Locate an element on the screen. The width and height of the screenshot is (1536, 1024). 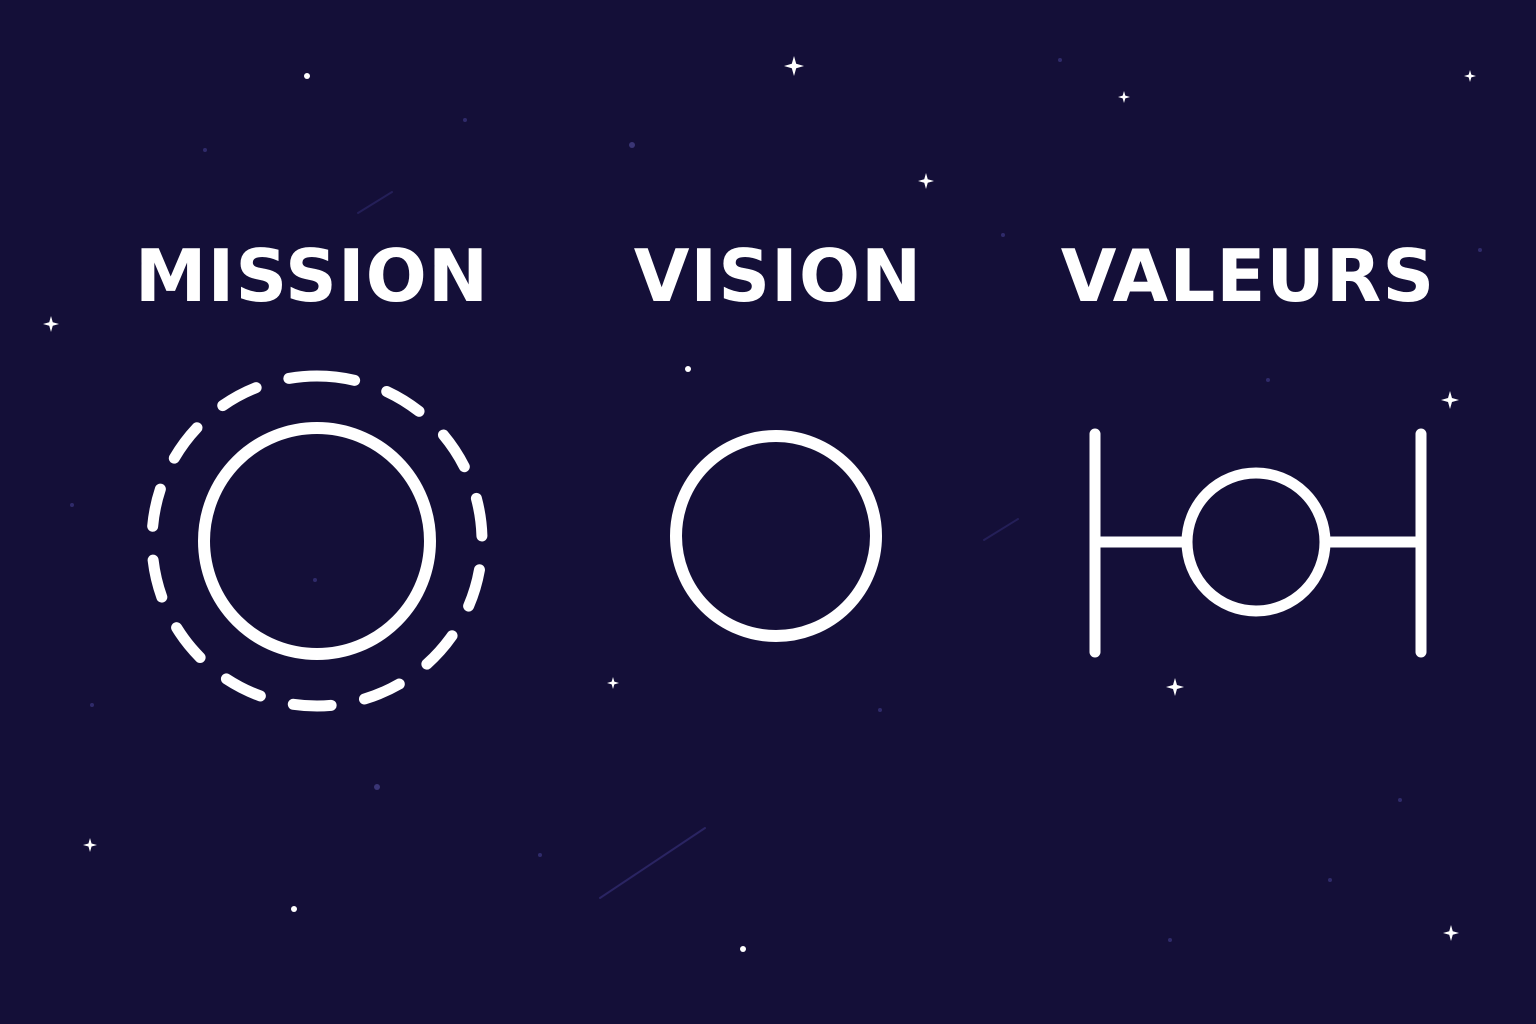
balance-circle-icon is located at coordinates (1258, 543).